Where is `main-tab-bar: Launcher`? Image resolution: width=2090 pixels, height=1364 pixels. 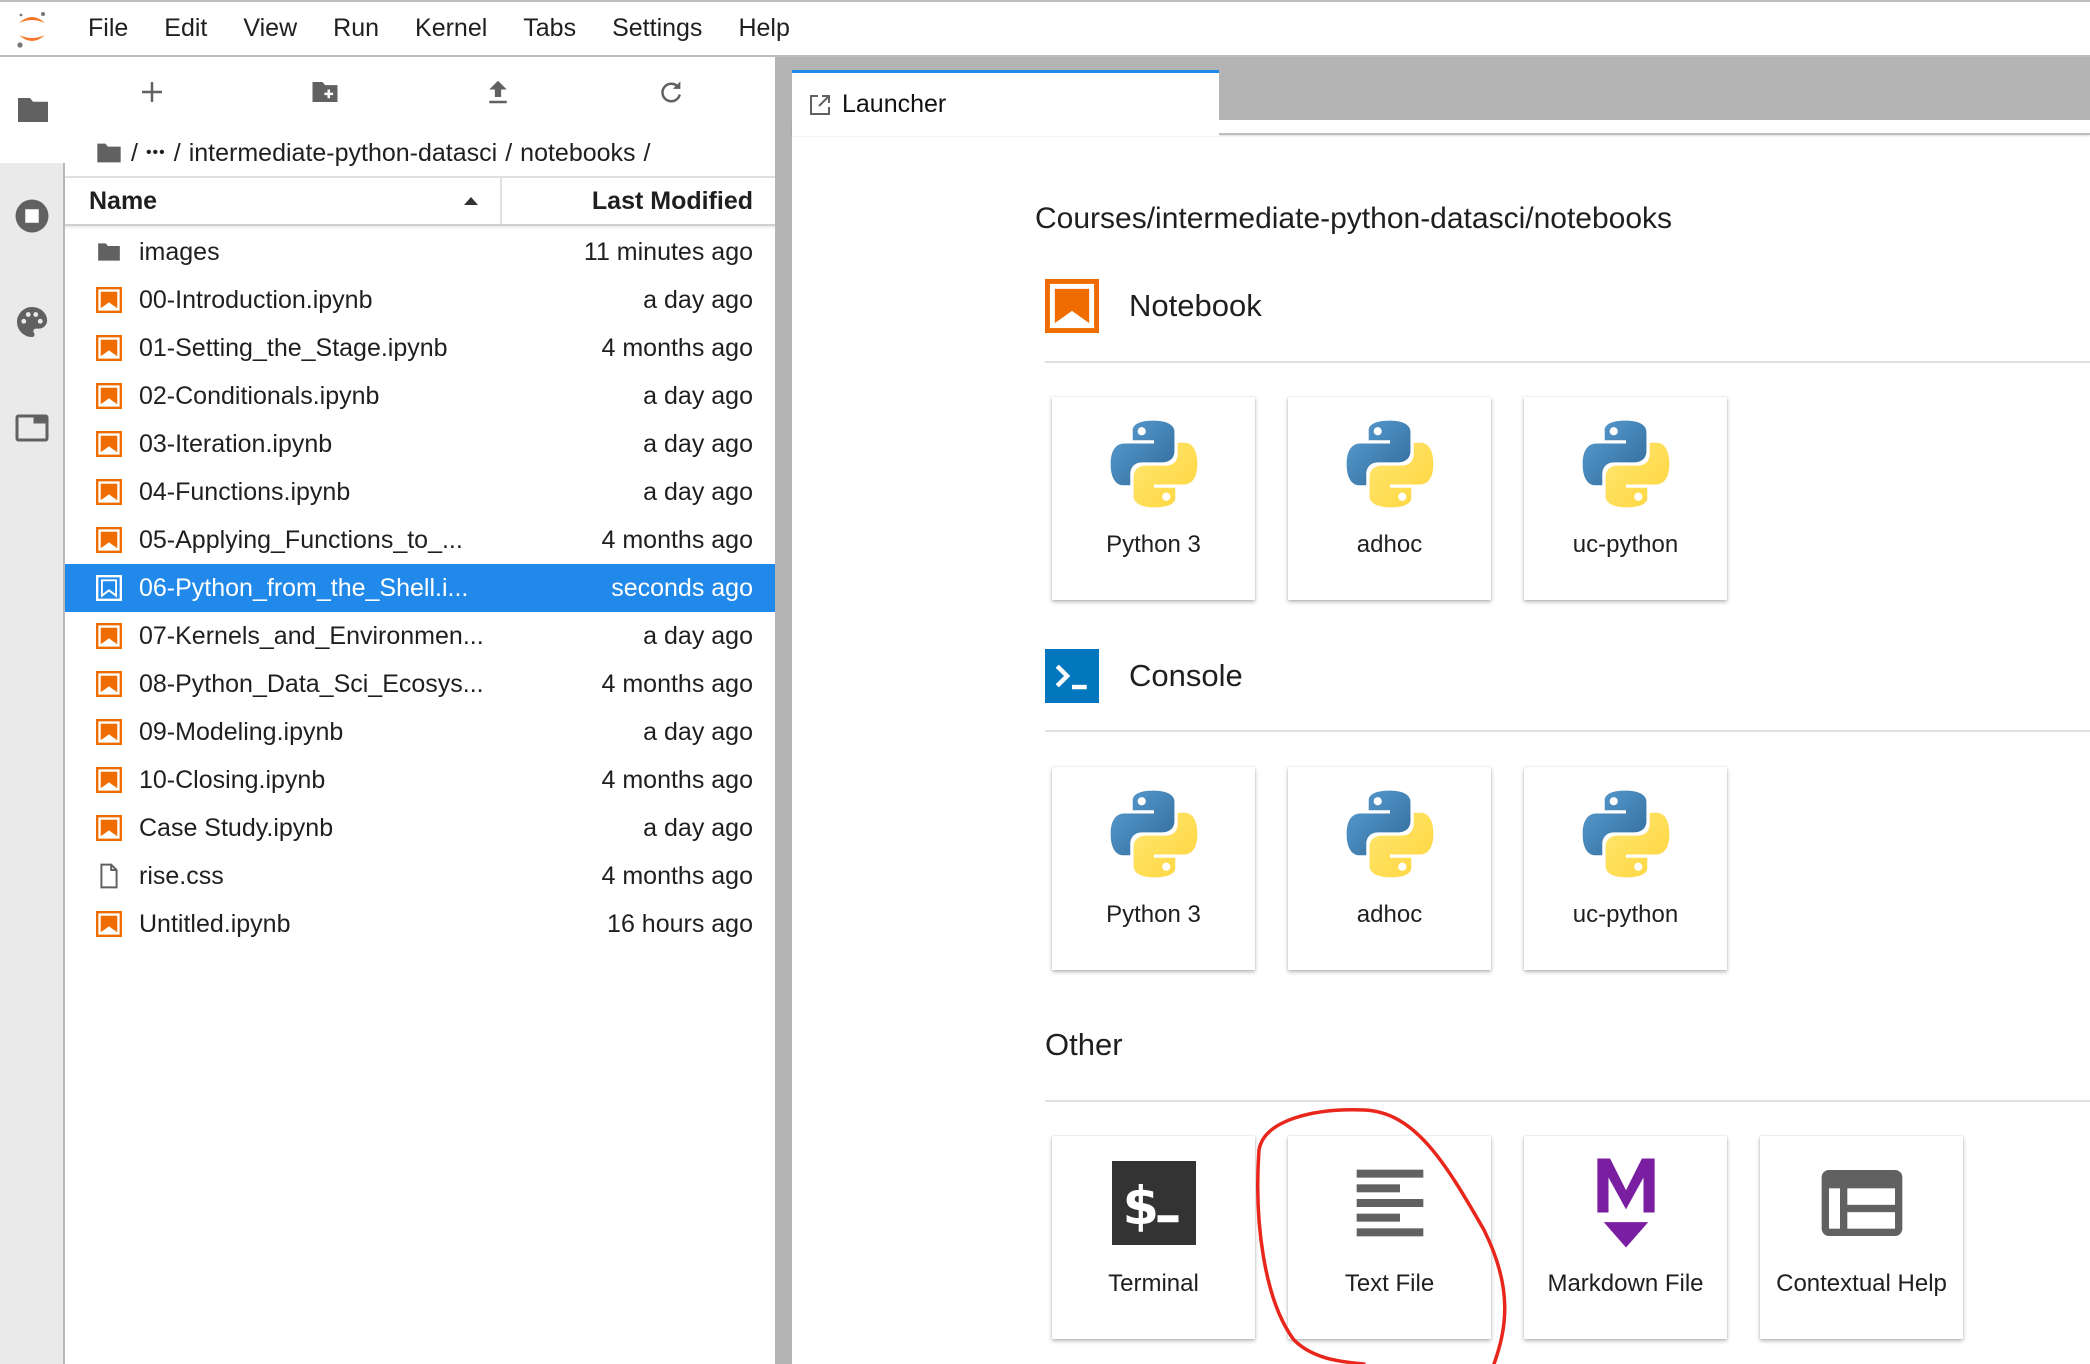 main-tab-bar: Launcher is located at coordinates (1441, 96).